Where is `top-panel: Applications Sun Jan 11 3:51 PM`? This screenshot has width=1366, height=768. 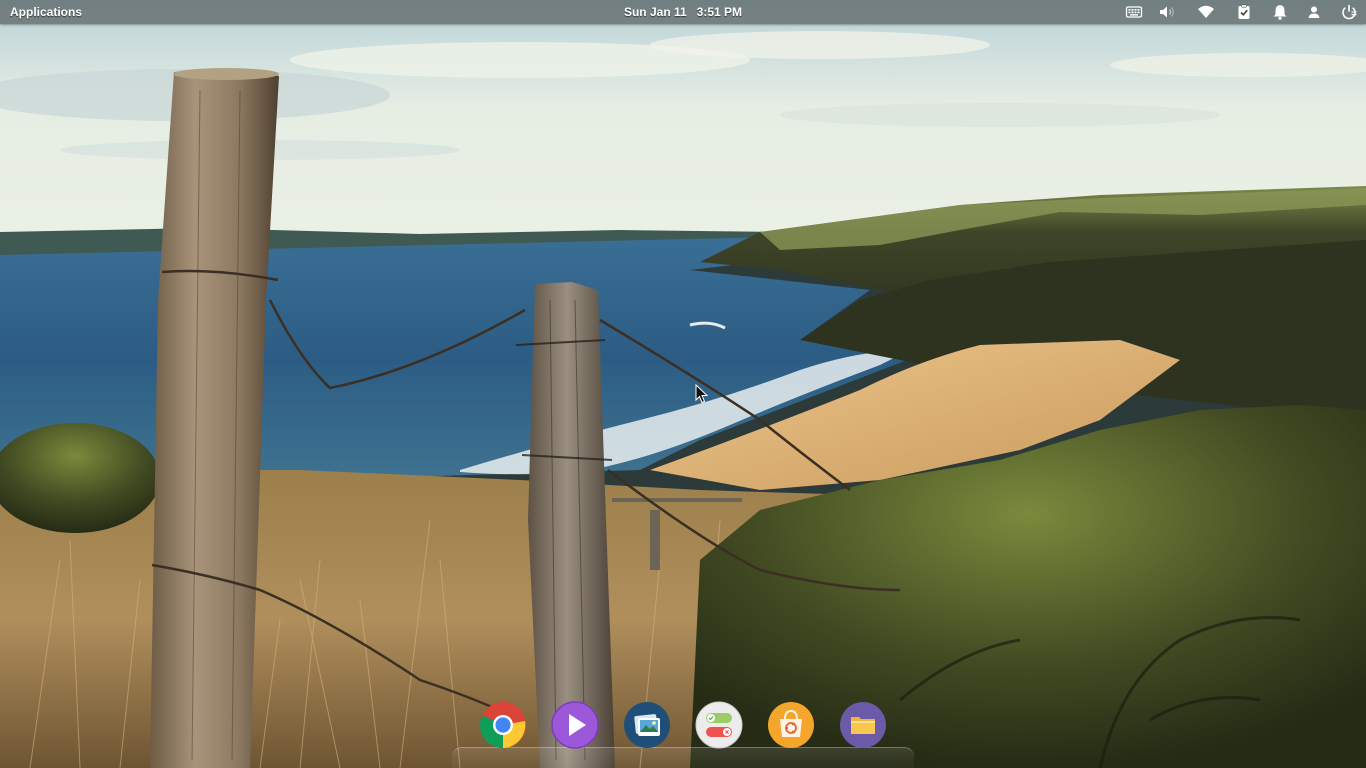
top-panel: Applications Sun Jan 11 3:51 PM is located at coordinates (683, 12).